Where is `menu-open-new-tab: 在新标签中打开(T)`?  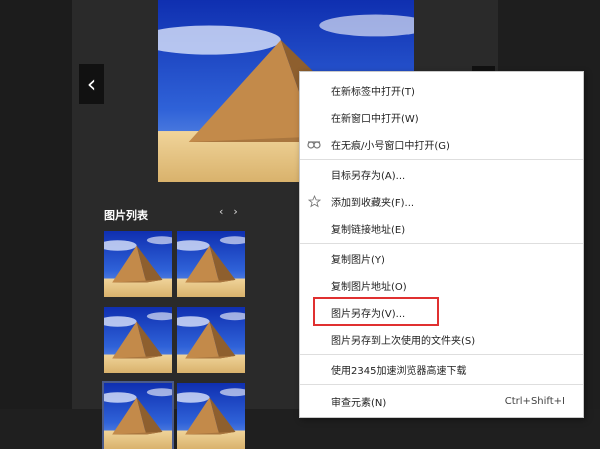
menu-open-new-tab: 在新标签中打开(T) is located at coordinates (441, 90).